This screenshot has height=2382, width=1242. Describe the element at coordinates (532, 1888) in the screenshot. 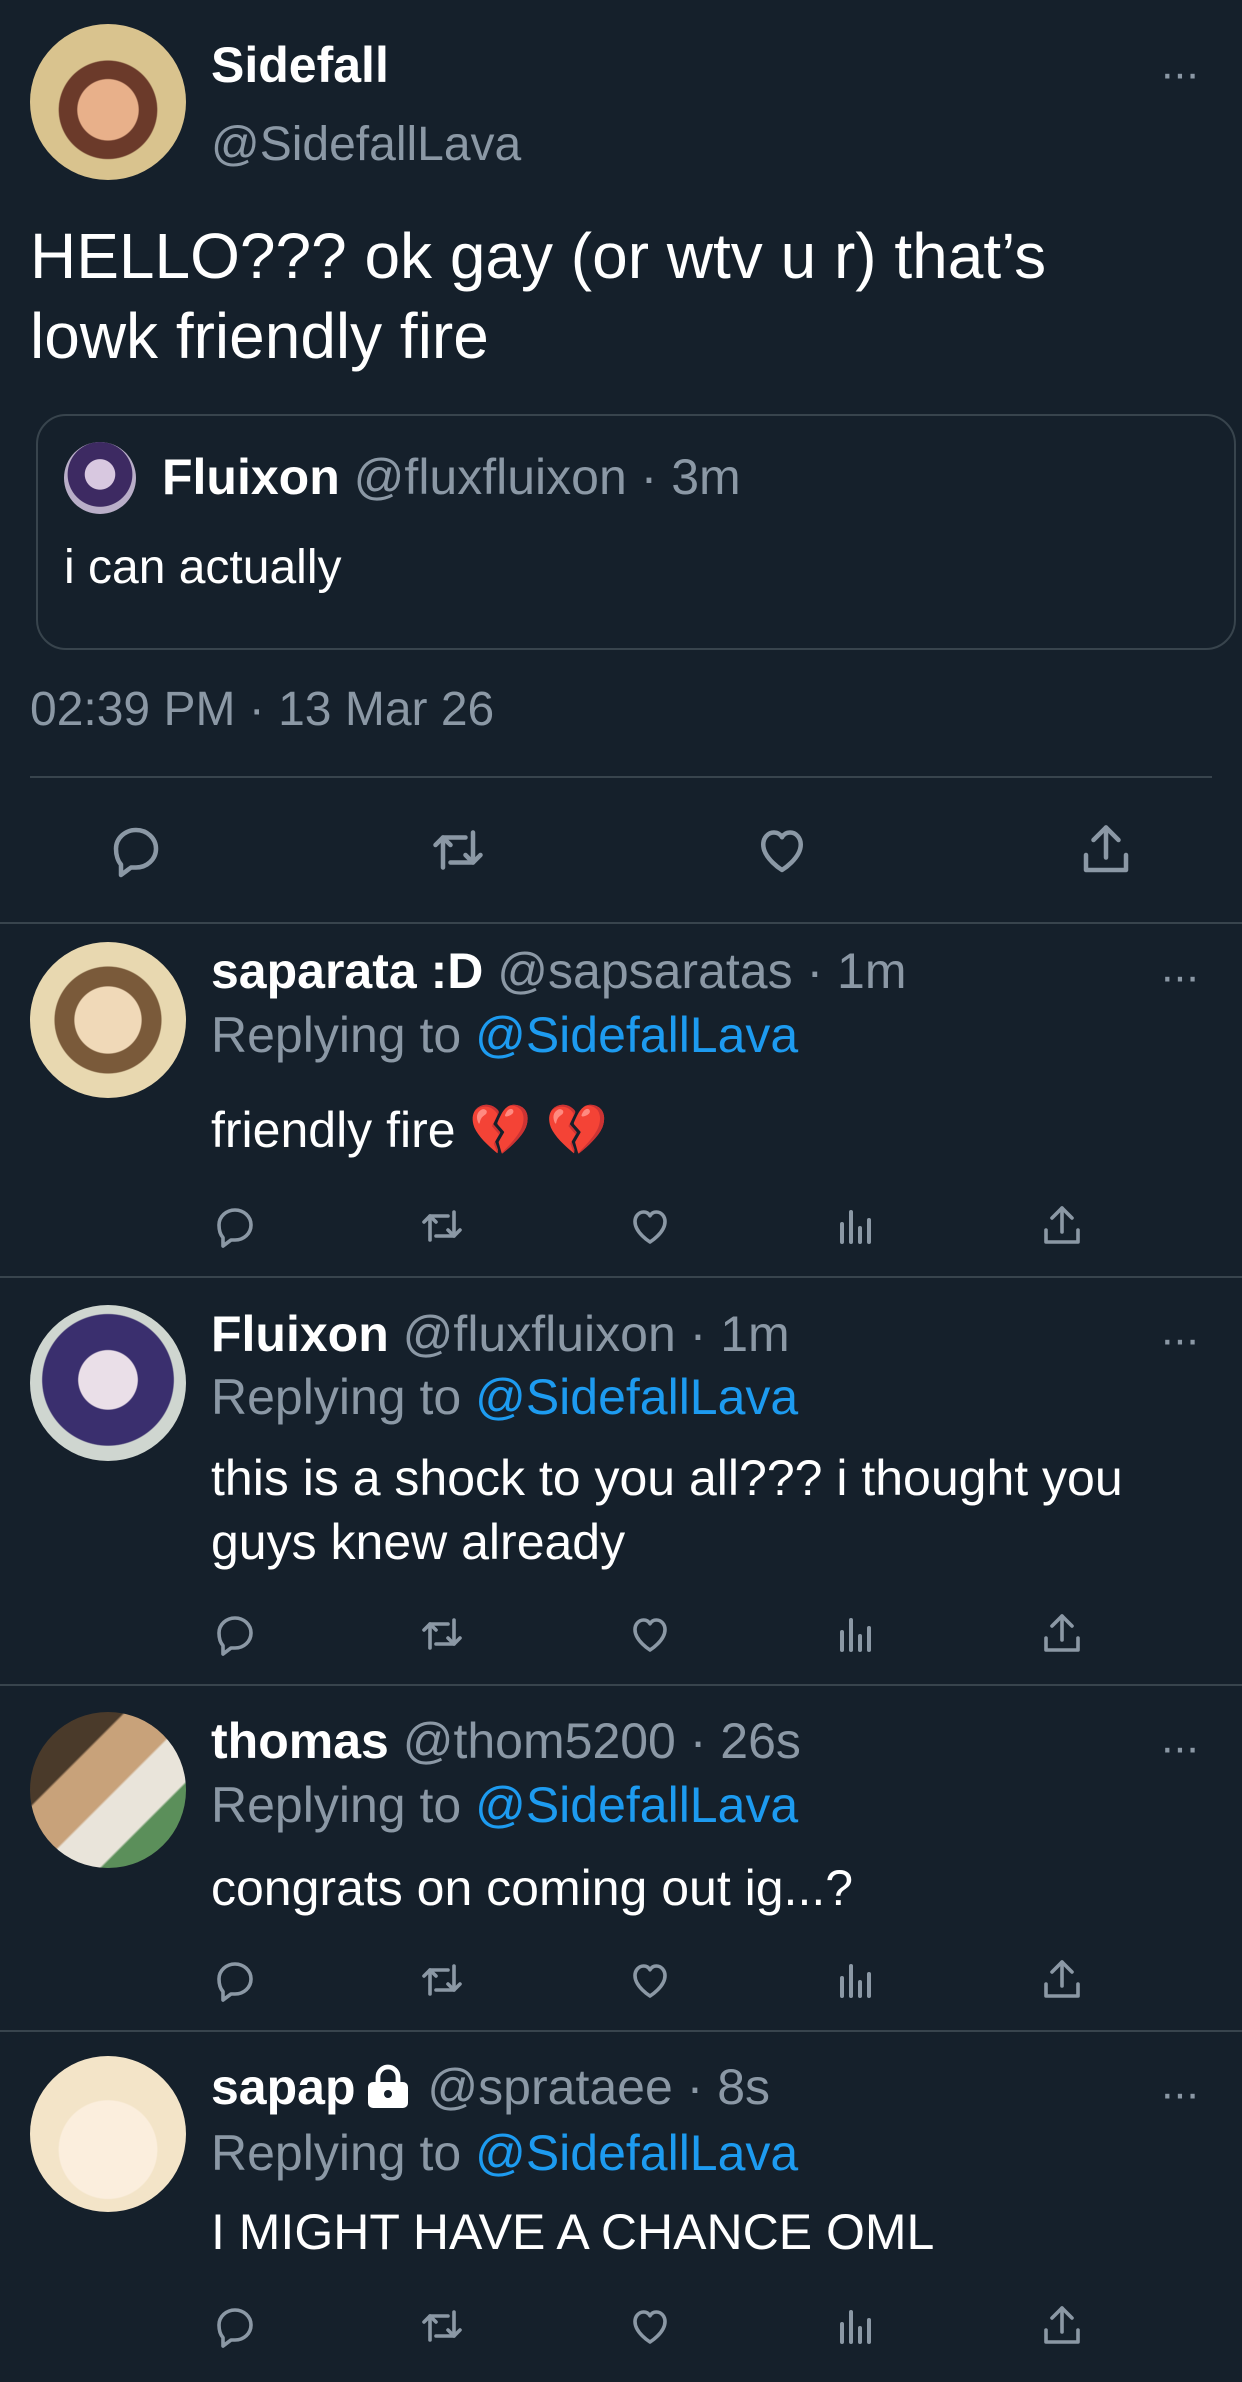

I see `reply-text: congrats on coming out ig...?` at that location.